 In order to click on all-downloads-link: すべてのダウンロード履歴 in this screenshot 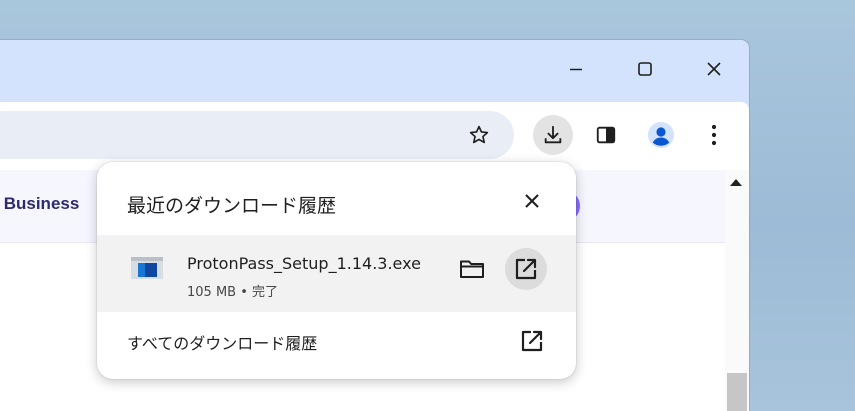, I will do `click(336, 341)`.